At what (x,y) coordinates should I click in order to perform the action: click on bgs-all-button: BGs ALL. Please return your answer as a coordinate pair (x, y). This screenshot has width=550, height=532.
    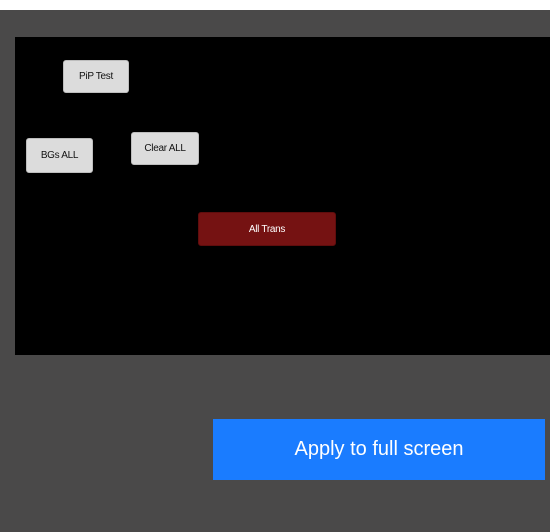
    Looking at the image, I should click on (59, 155).